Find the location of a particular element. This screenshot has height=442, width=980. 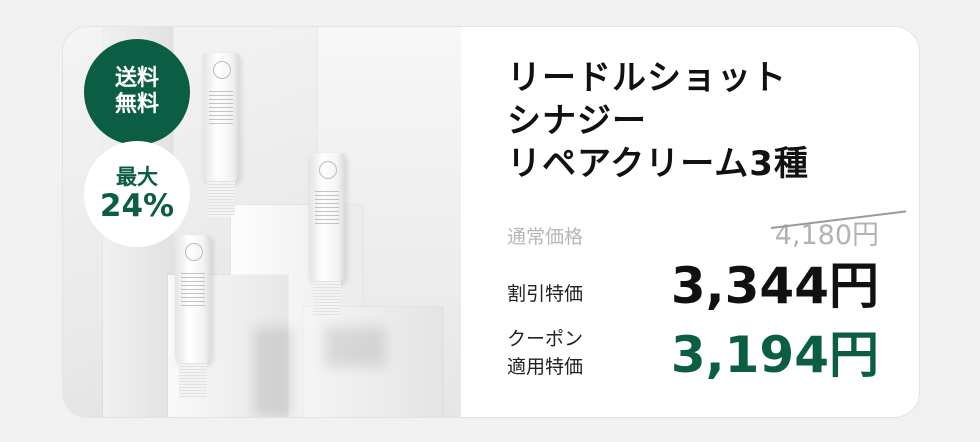

coupon-label-line: 適用特価 is located at coordinates (545, 367).